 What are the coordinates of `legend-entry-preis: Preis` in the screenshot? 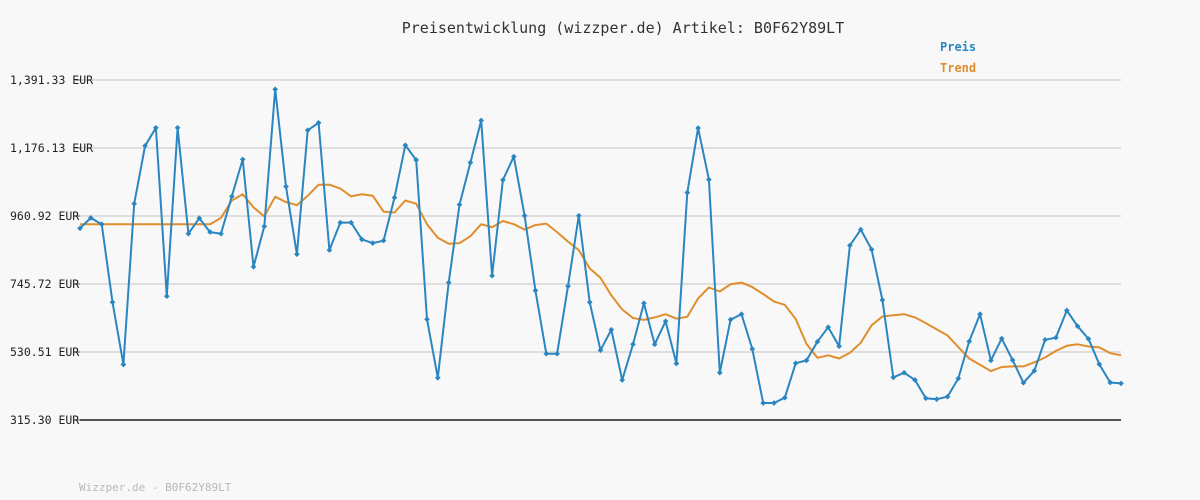 It's located at (958, 47).